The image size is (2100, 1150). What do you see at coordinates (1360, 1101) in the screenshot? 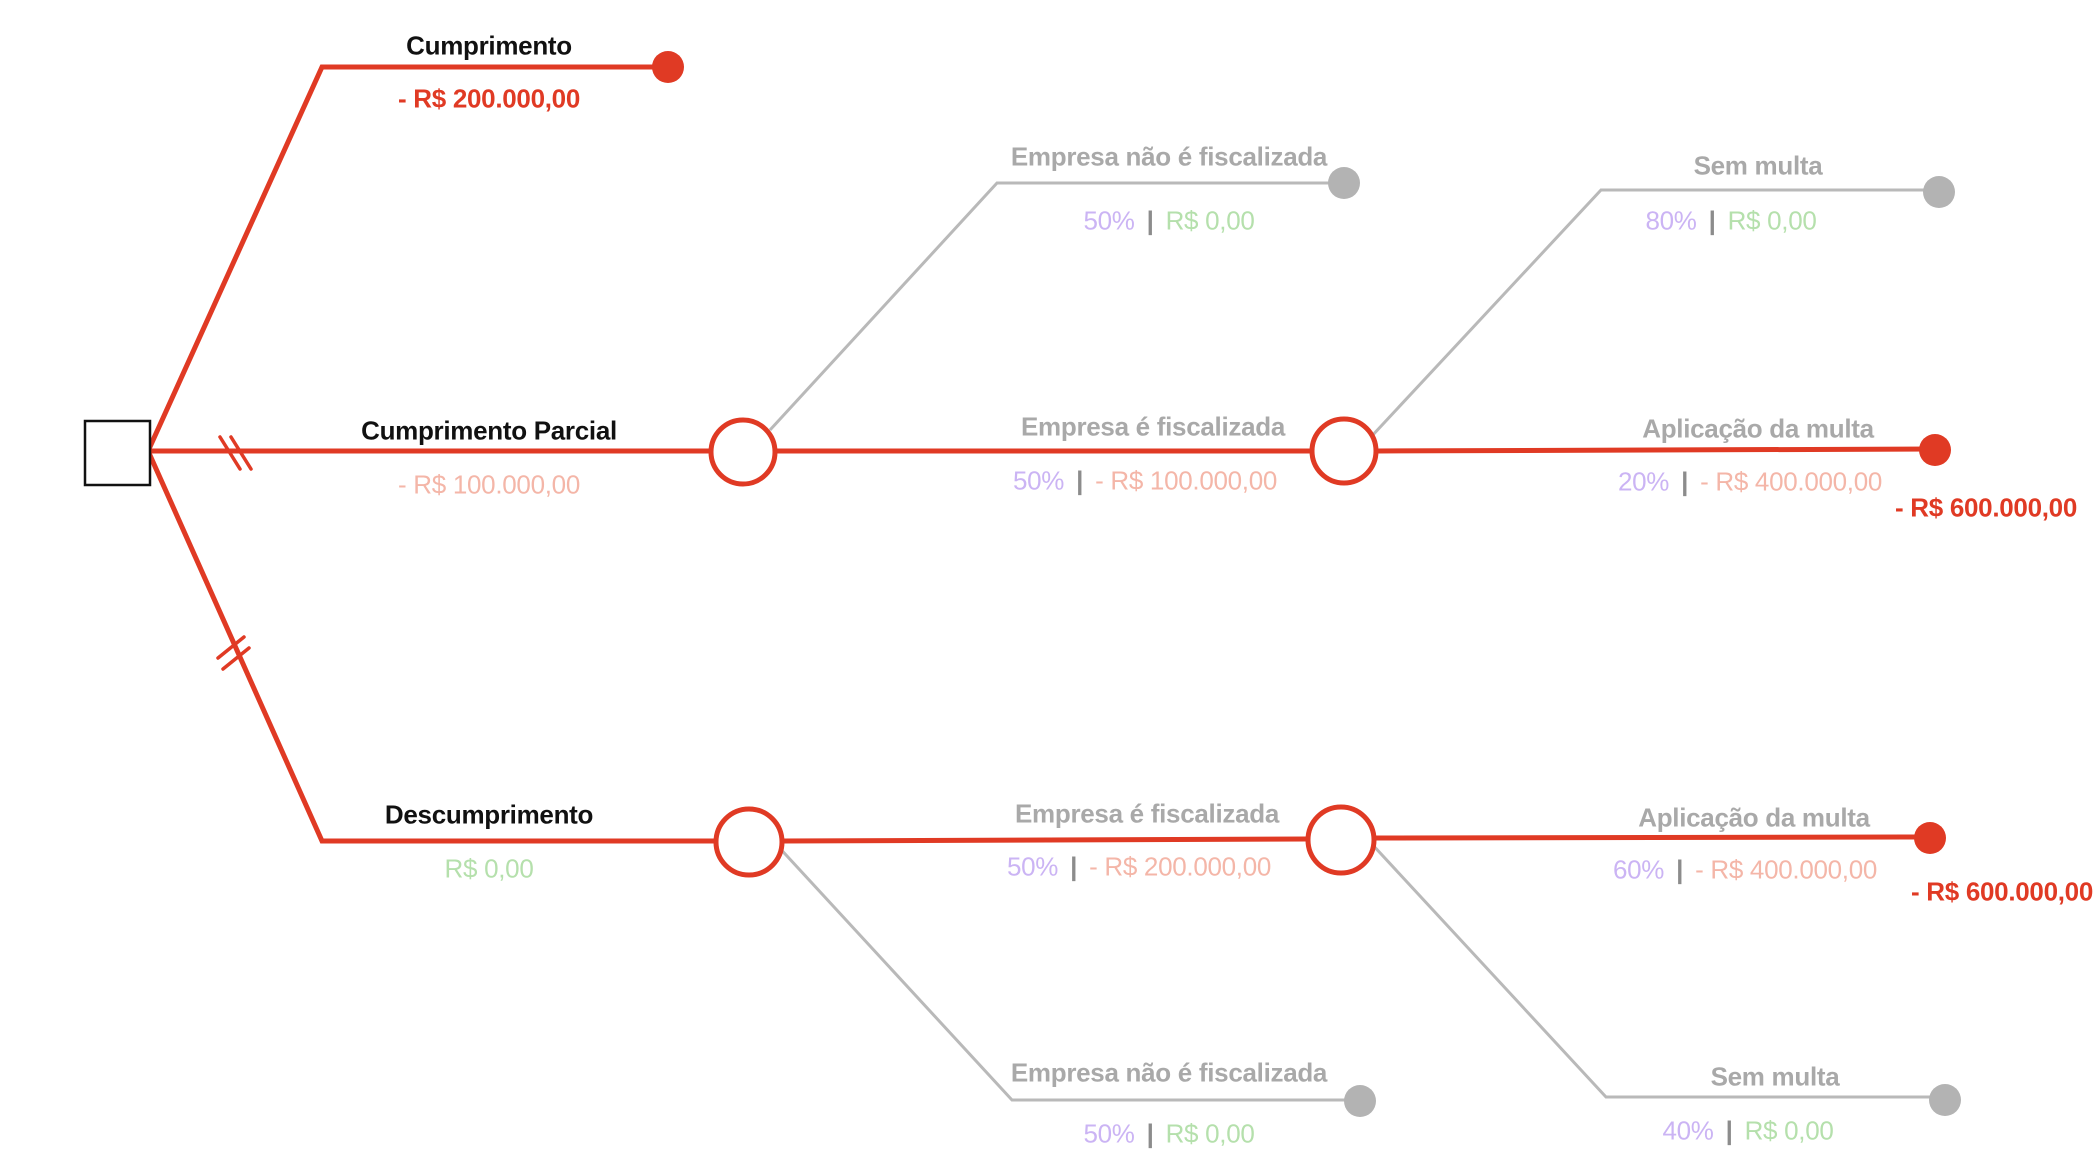
I see `terminal-node-noncompliance-not-inspected` at bounding box center [1360, 1101].